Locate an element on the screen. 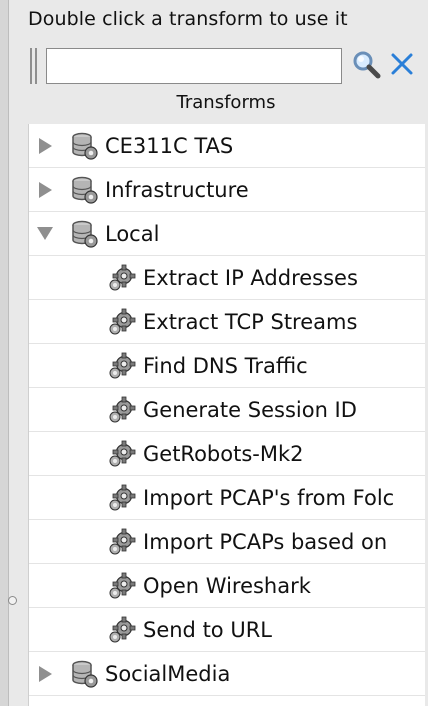 This screenshot has height=706, width=428. transform-label: Import PCAPs based on is located at coordinates (265, 541).